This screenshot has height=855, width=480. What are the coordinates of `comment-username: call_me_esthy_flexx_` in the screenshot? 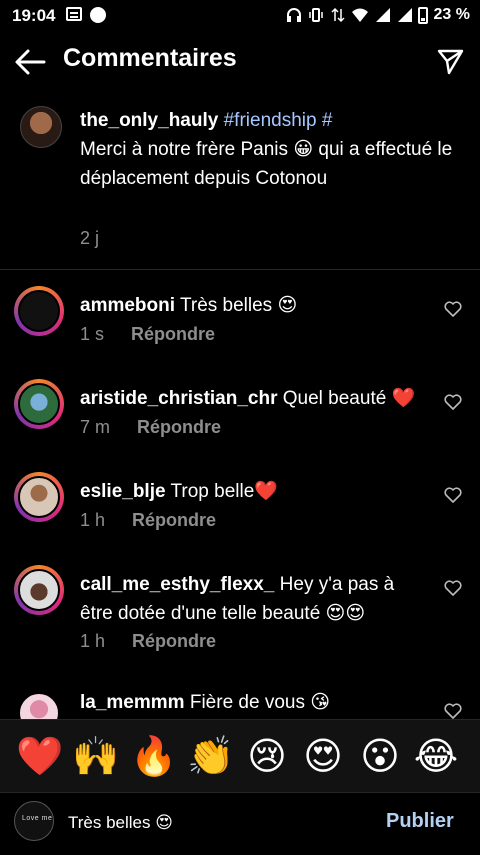 It's located at (177, 584).